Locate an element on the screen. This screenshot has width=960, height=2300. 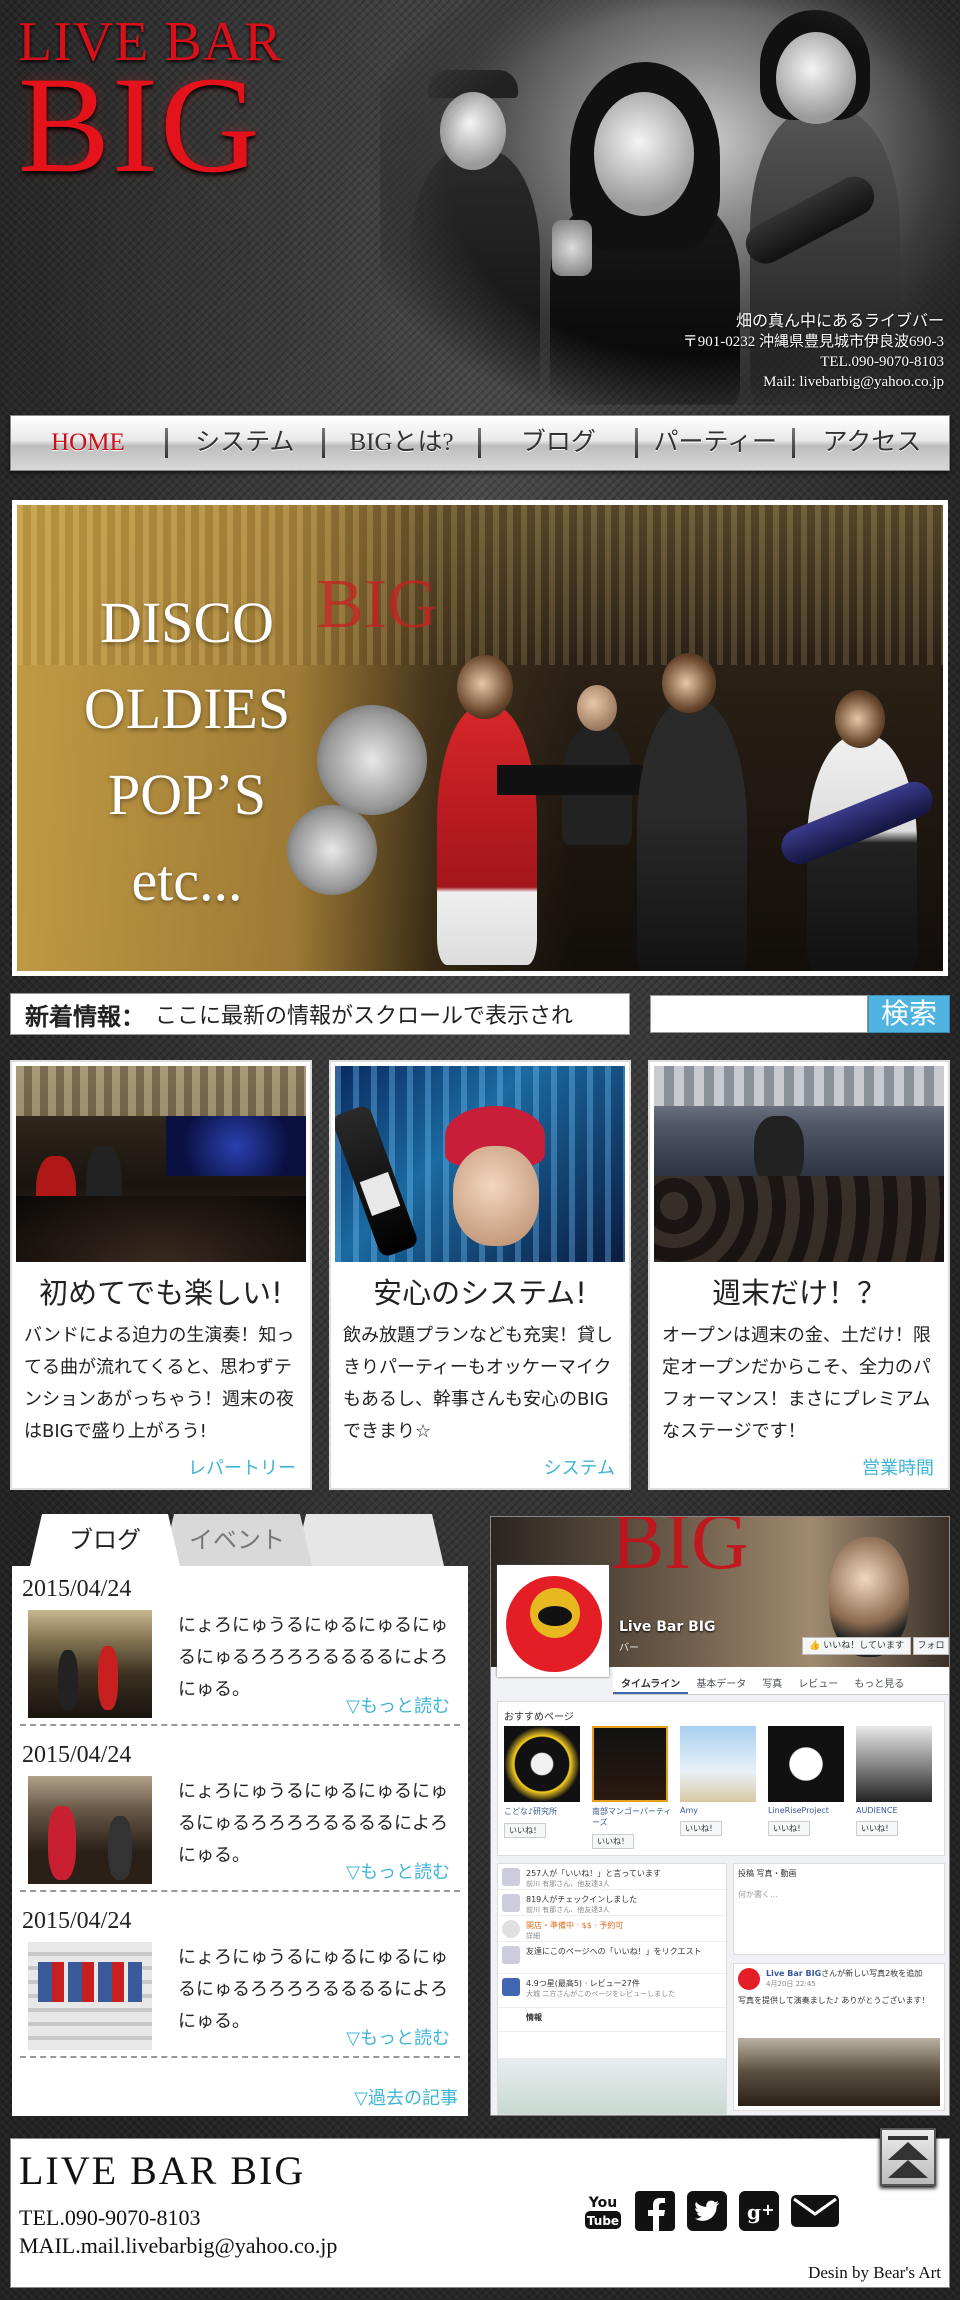
footer-credit: Desin by Bear's Art is located at coordinates (874, 2272).